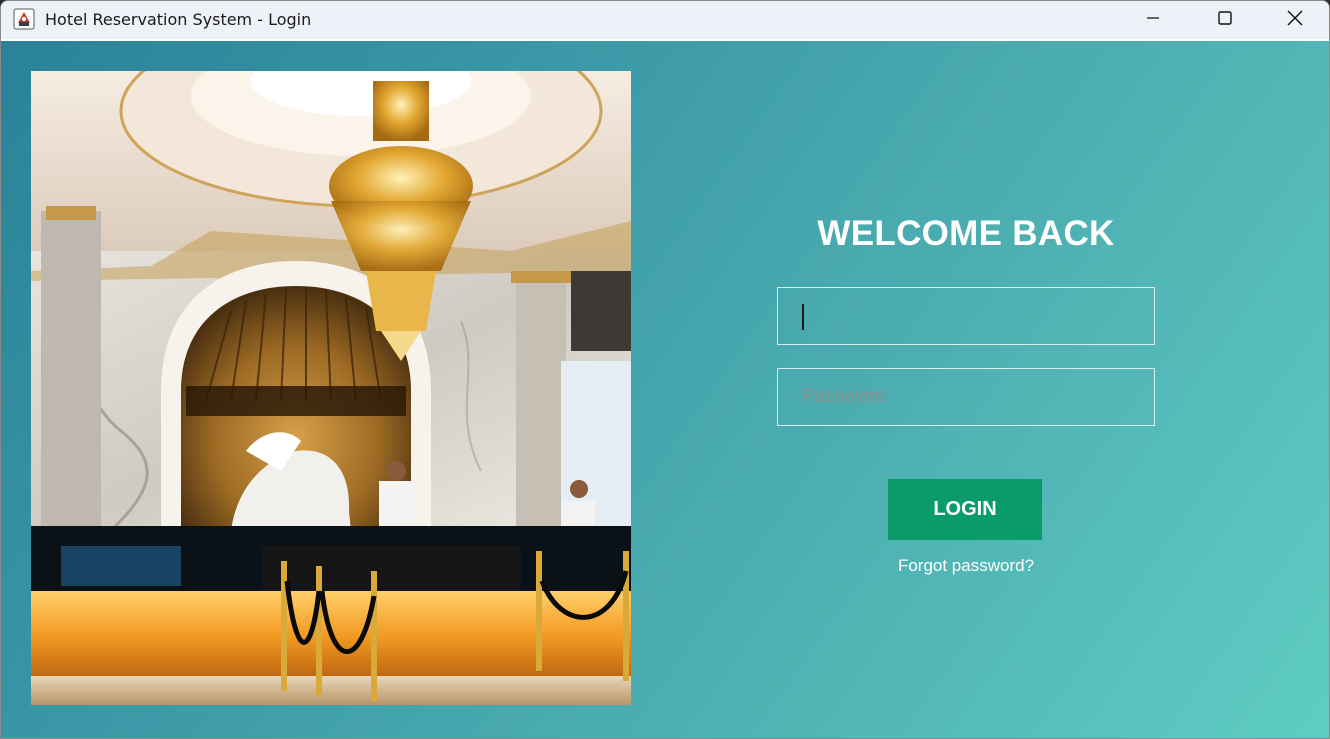 This screenshot has width=1330, height=739. I want to click on minimize-button, so click(1153, 20).